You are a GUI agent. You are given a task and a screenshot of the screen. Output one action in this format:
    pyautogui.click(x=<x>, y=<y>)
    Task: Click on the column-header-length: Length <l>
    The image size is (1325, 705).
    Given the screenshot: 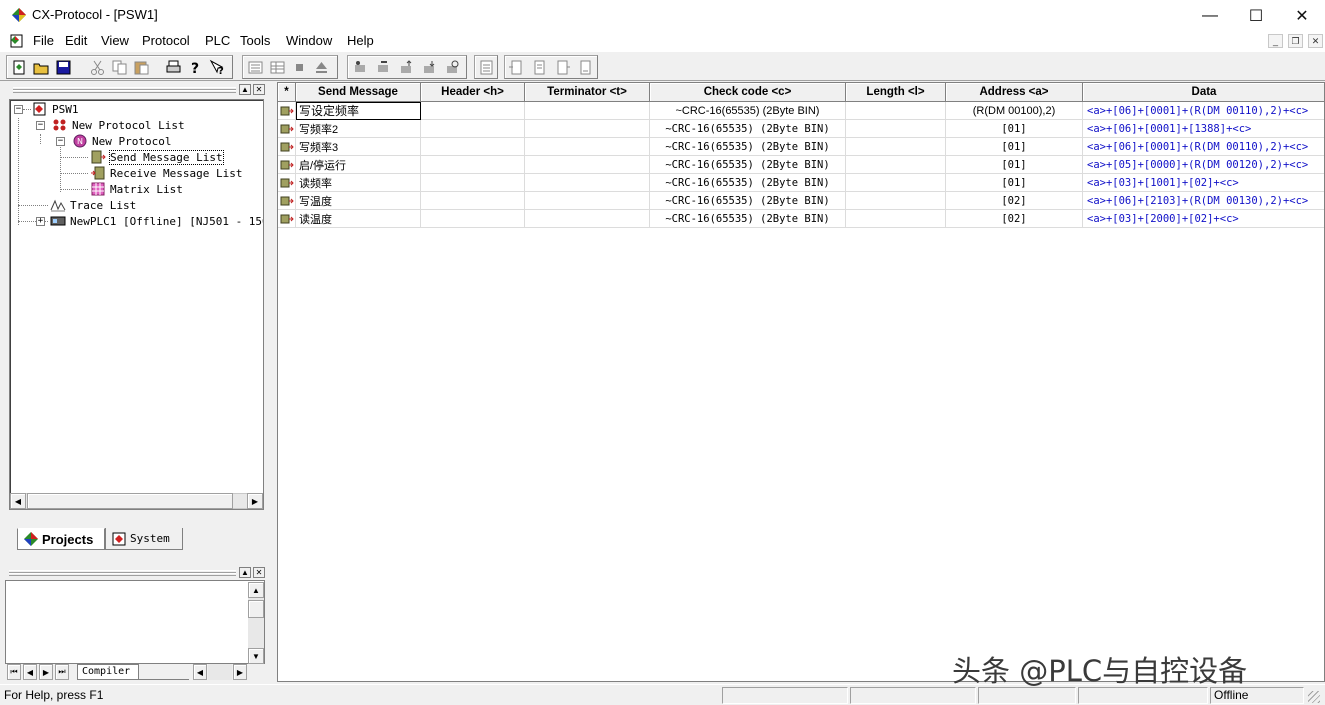 What is the action you would take?
    pyautogui.click(x=896, y=92)
    